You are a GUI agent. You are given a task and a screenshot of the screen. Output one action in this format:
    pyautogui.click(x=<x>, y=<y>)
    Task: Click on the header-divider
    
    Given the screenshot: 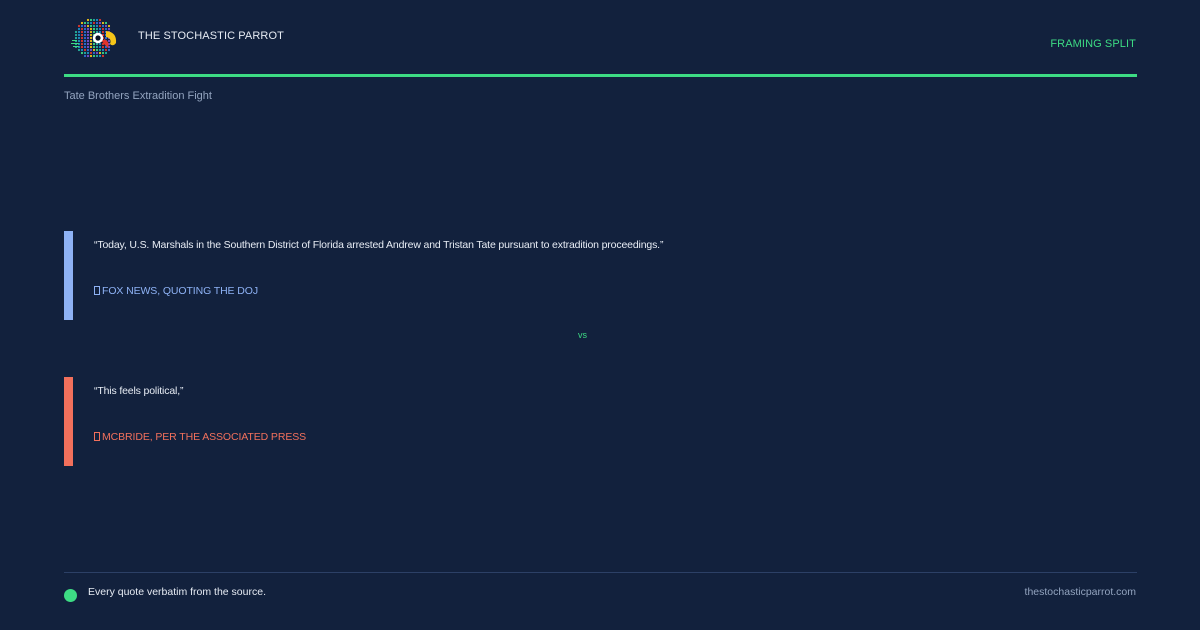 What is the action you would take?
    pyautogui.click(x=600, y=75)
    